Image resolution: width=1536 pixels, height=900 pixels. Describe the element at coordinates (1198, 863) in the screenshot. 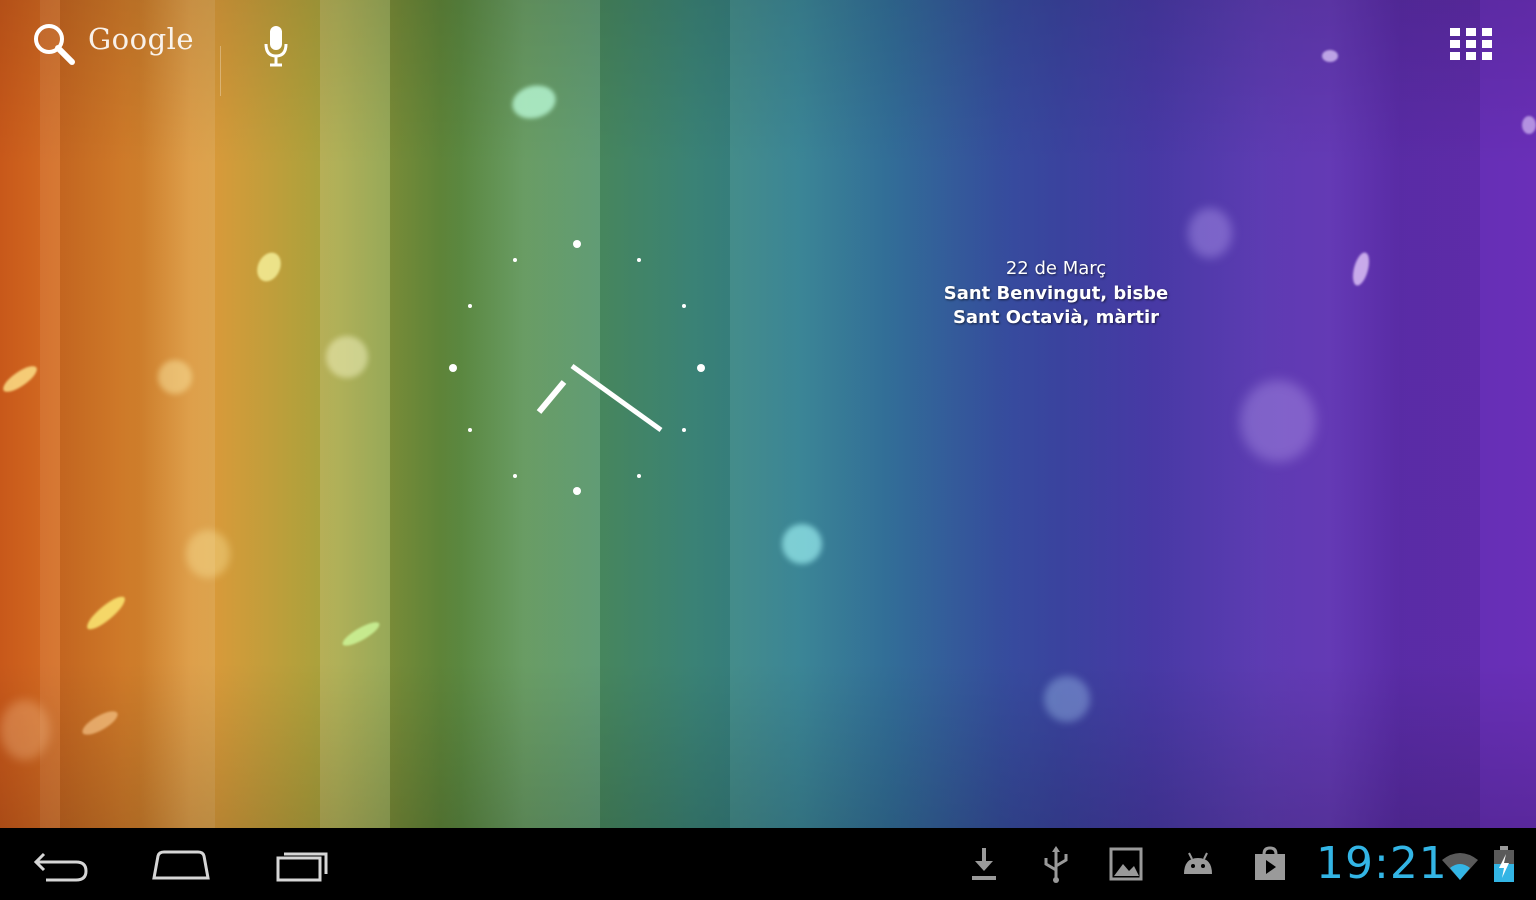

I see `android-icon` at that location.